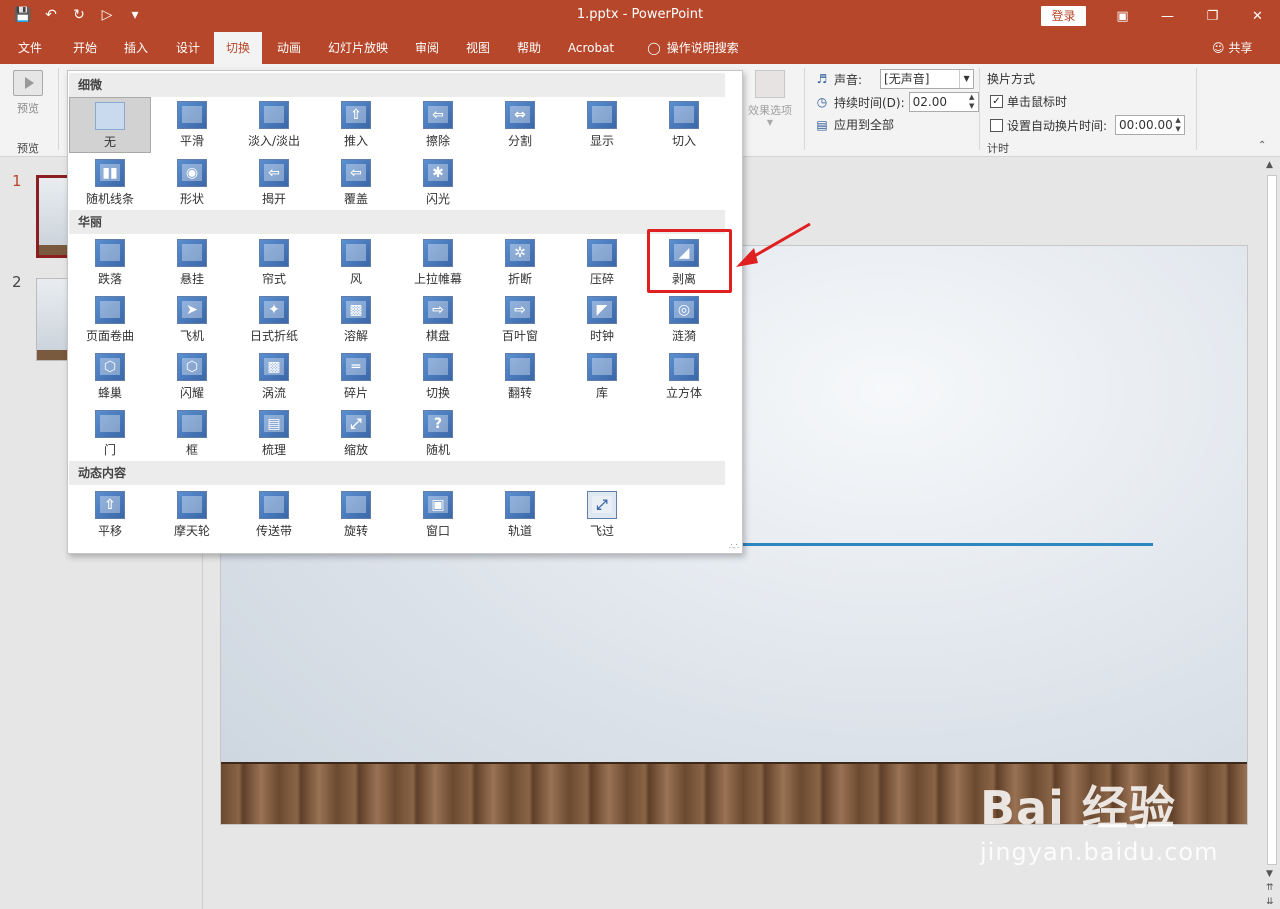  Describe the element at coordinates (822, 79) in the screenshot. I see `speaker-icon: ♬` at that location.